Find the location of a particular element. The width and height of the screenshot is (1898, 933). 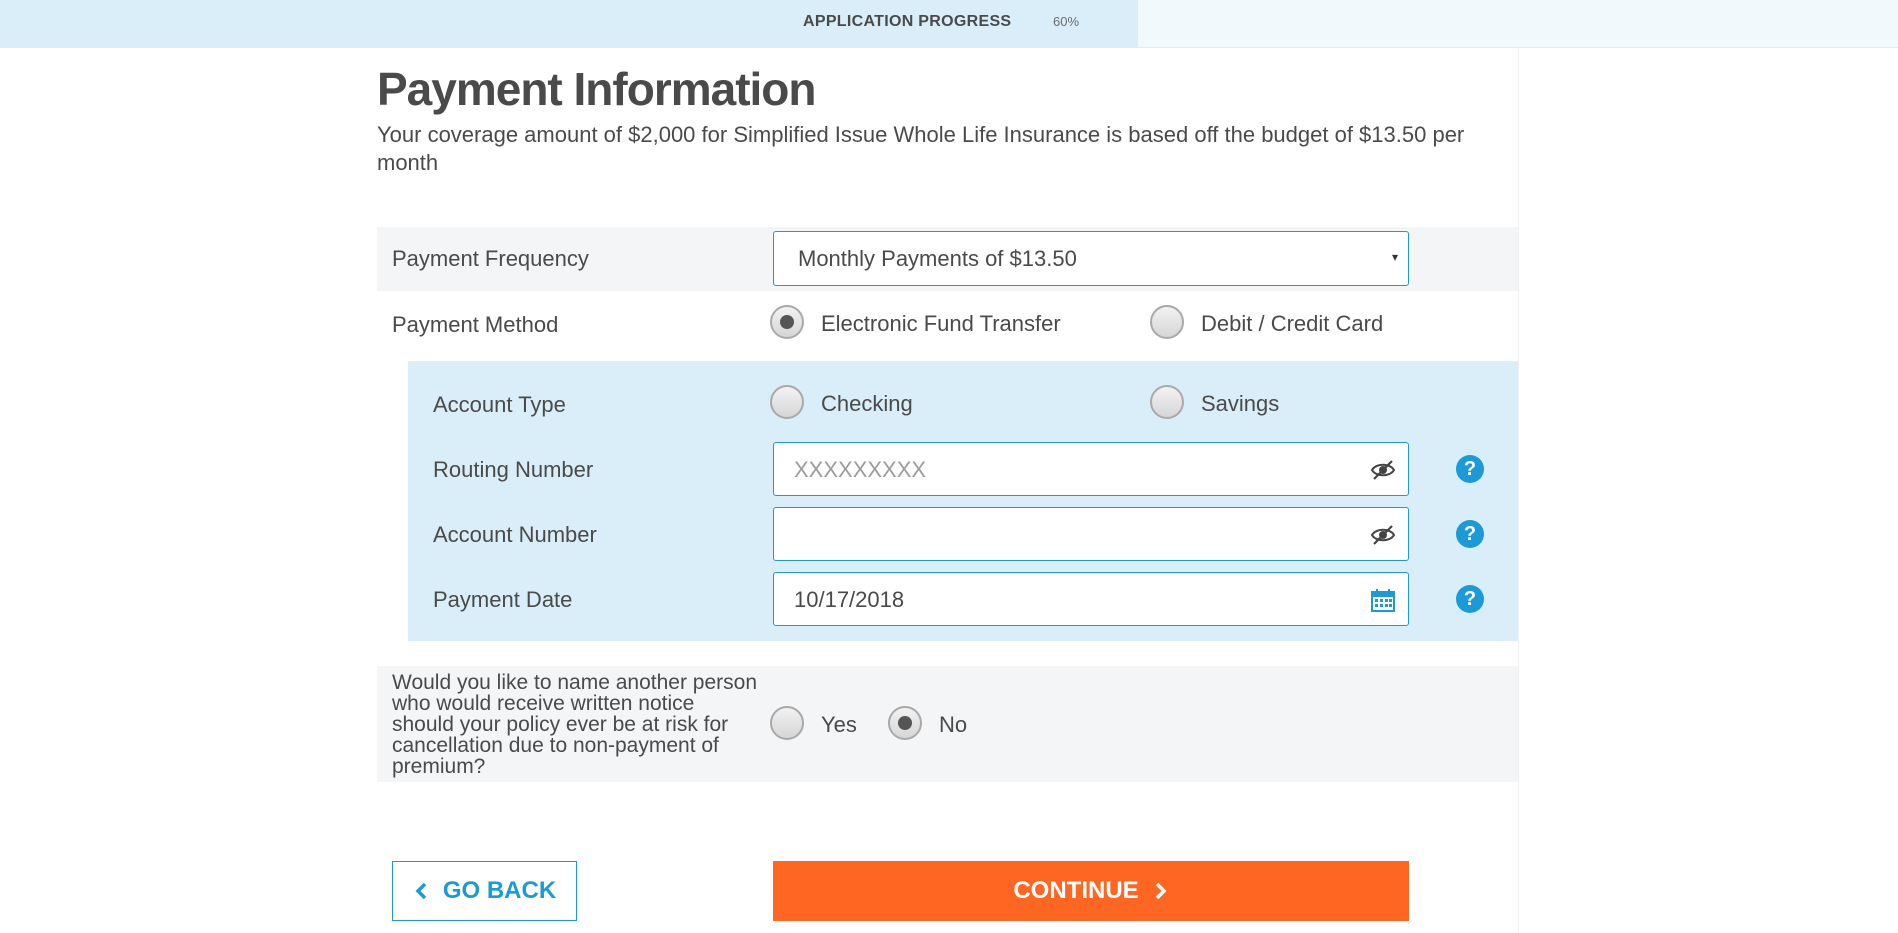

routing-number-input: XXXXXXXXX is located at coordinates (1091, 469).